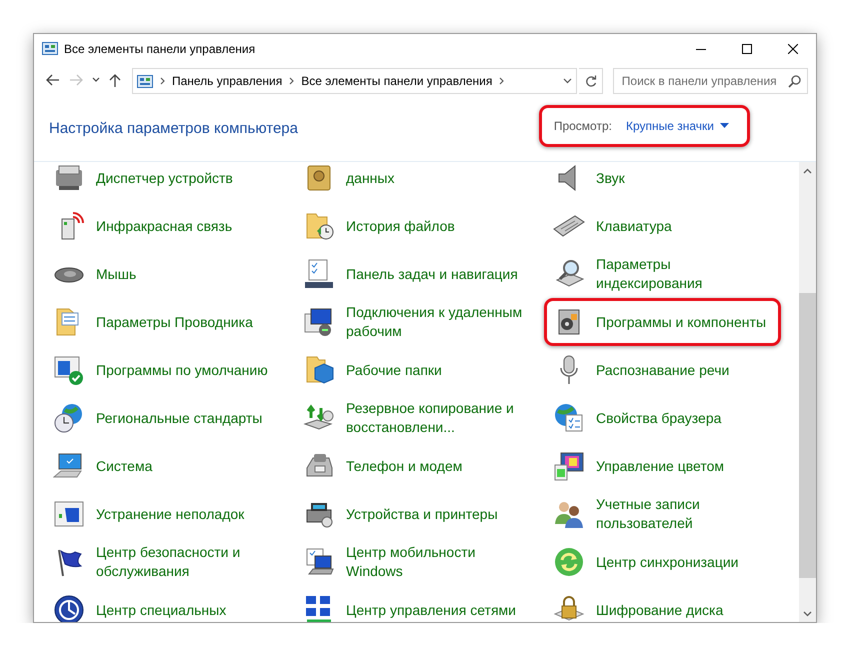  Describe the element at coordinates (569, 608) in the screenshot. I see `padlock-icon` at that location.